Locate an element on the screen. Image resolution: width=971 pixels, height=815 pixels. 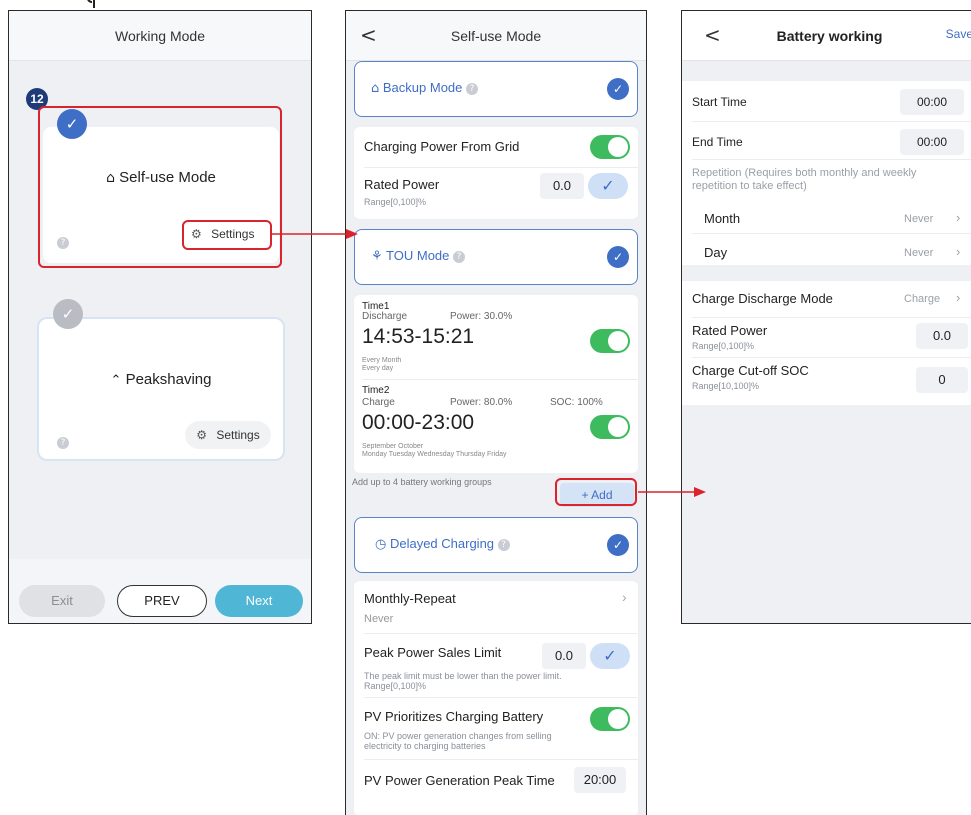
start-time-label: Start Time is located at coordinates (719, 102).